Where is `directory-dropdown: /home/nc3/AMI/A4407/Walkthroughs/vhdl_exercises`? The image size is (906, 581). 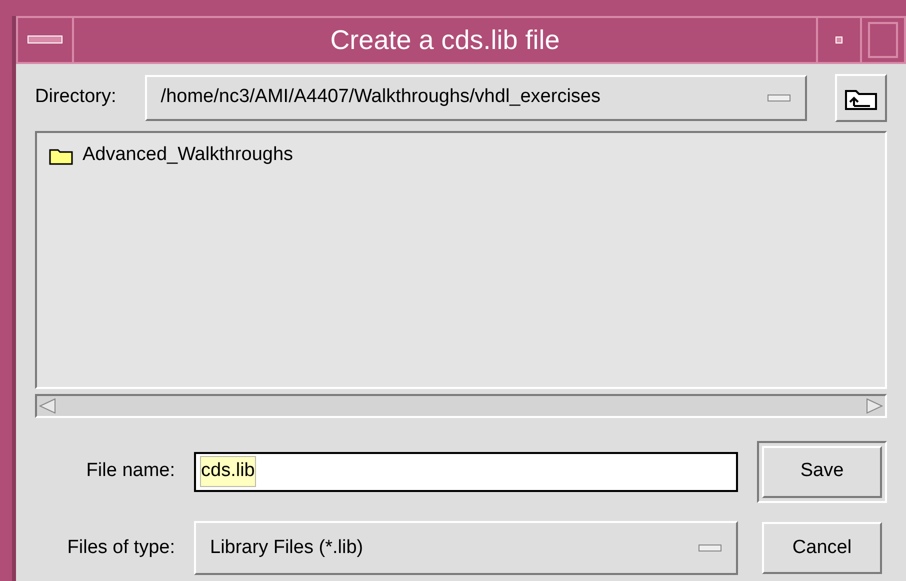
directory-dropdown: /home/nc3/AMI/A4407/Walkthroughs/vhdl_exercises is located at coordinates (475, 97).